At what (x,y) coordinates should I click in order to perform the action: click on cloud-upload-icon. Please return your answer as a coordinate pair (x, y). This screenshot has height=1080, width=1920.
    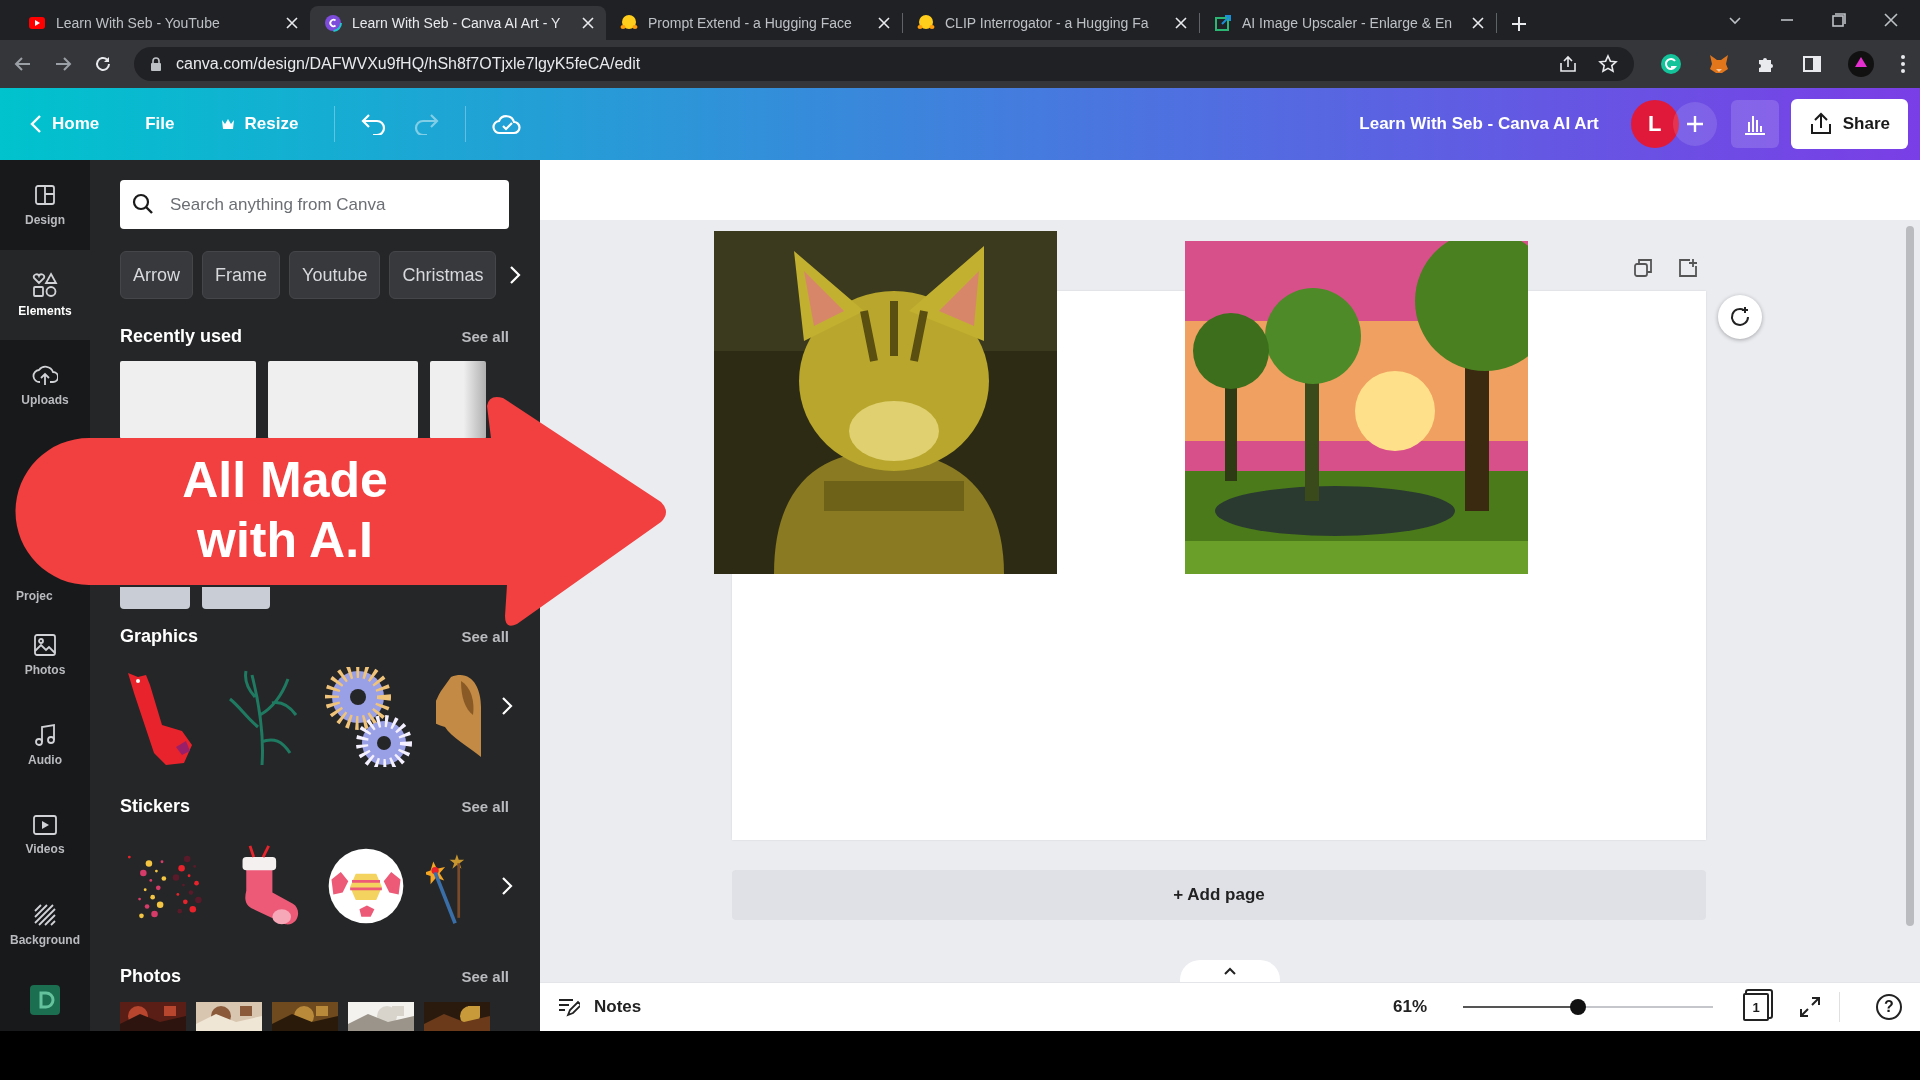
    Looking at the image, I should click on (45, 375).